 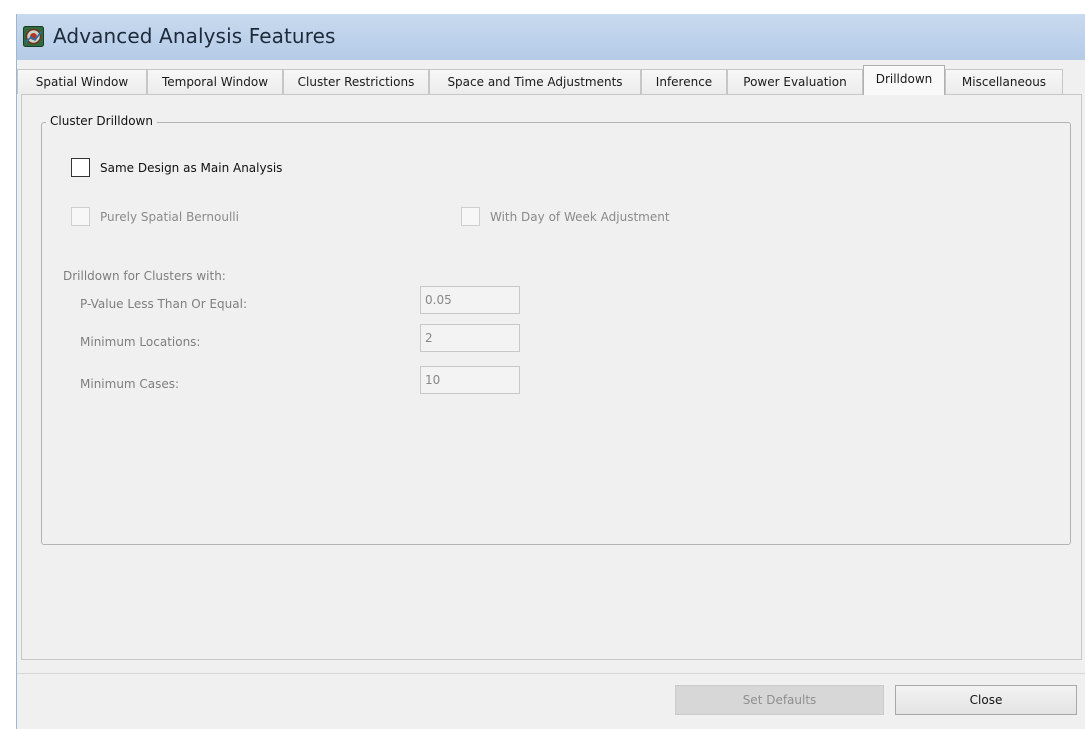 I want to click on min-locations-field: 2, so click(x=470, y=338).